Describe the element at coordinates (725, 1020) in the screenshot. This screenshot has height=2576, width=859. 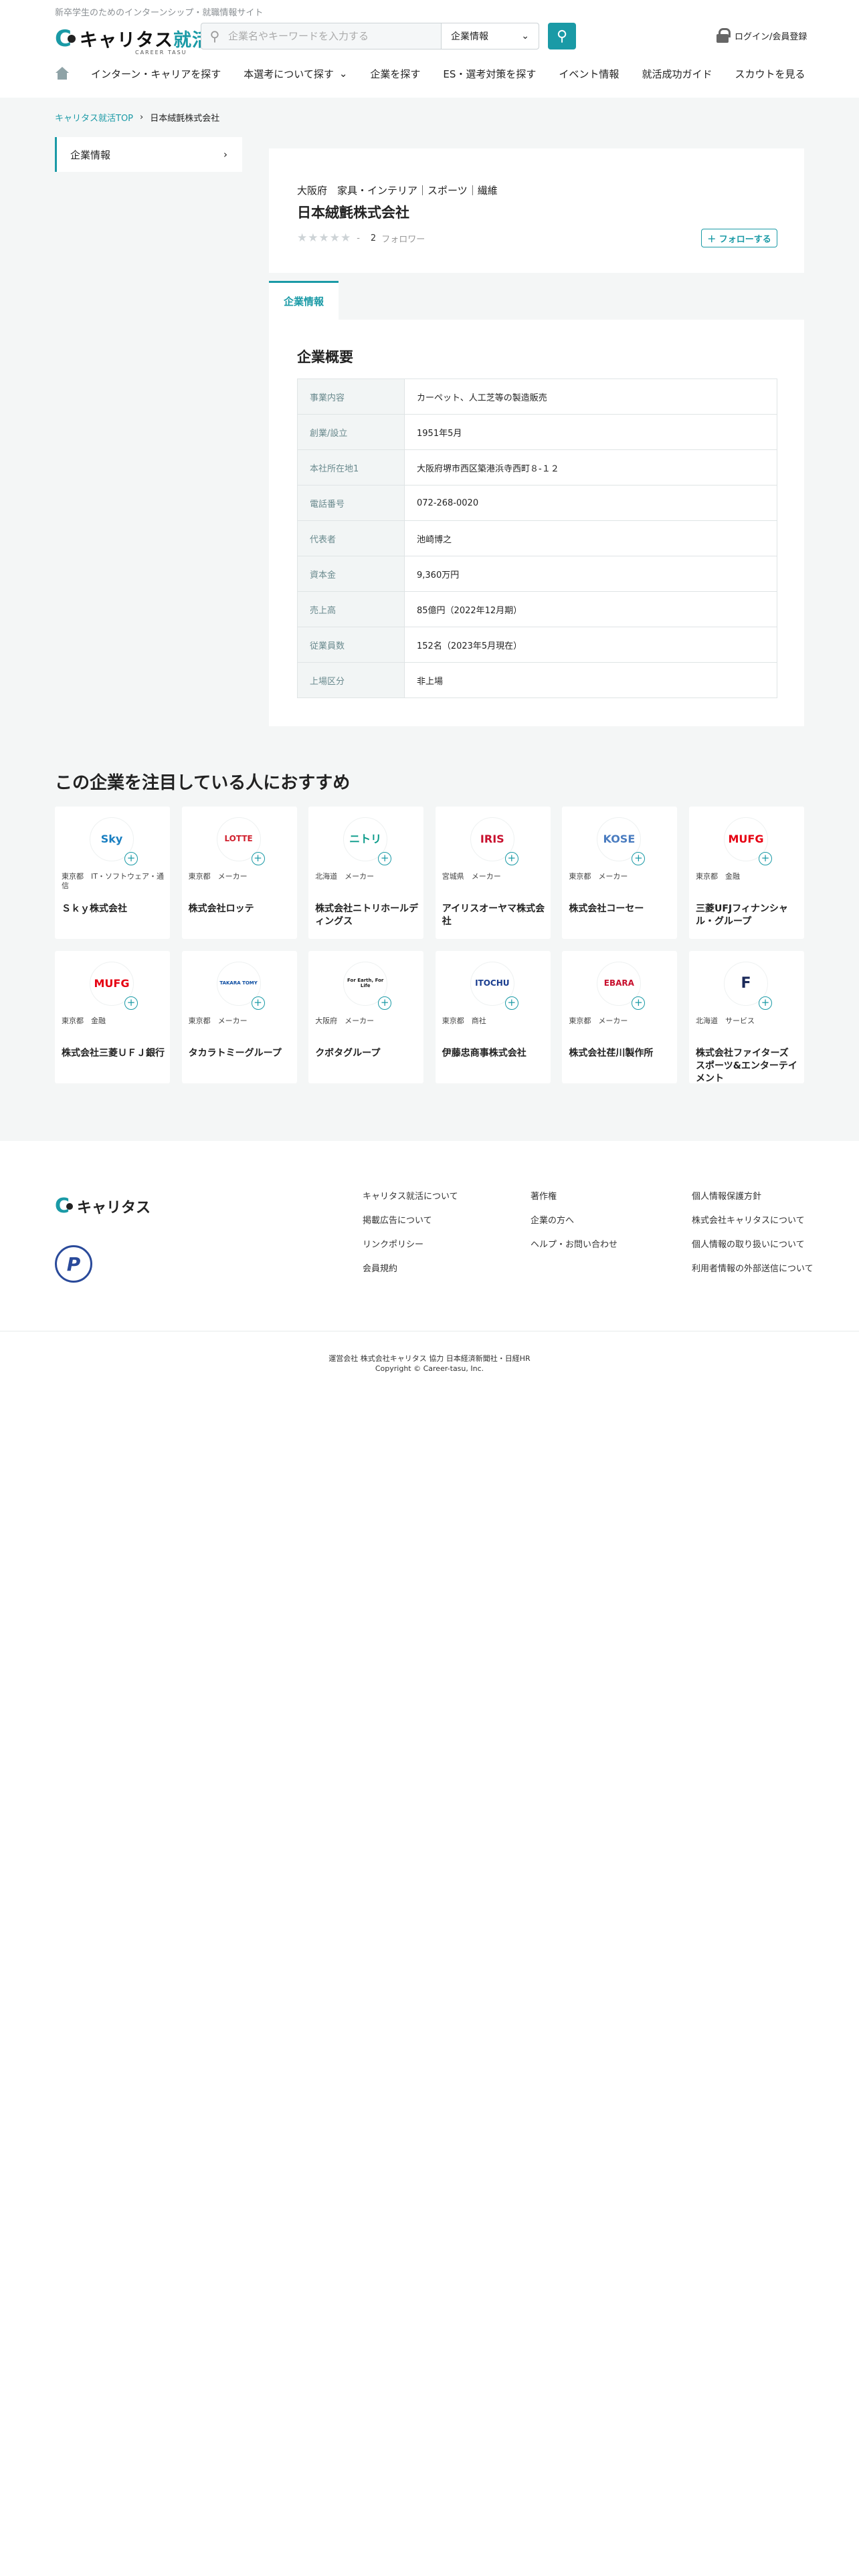
I see `recommend-meta: 北海道 サービス` at that location.